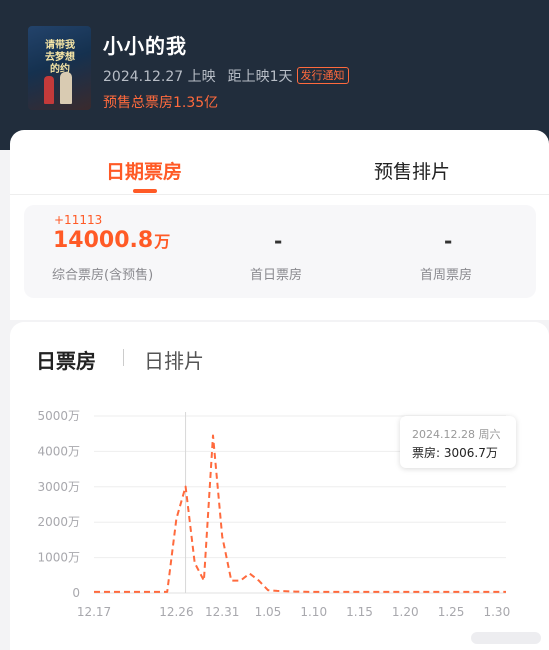 The height and width of the screenshot is (650, 549). I want to click on y-tick-label: 4000万, so click(58, 451).